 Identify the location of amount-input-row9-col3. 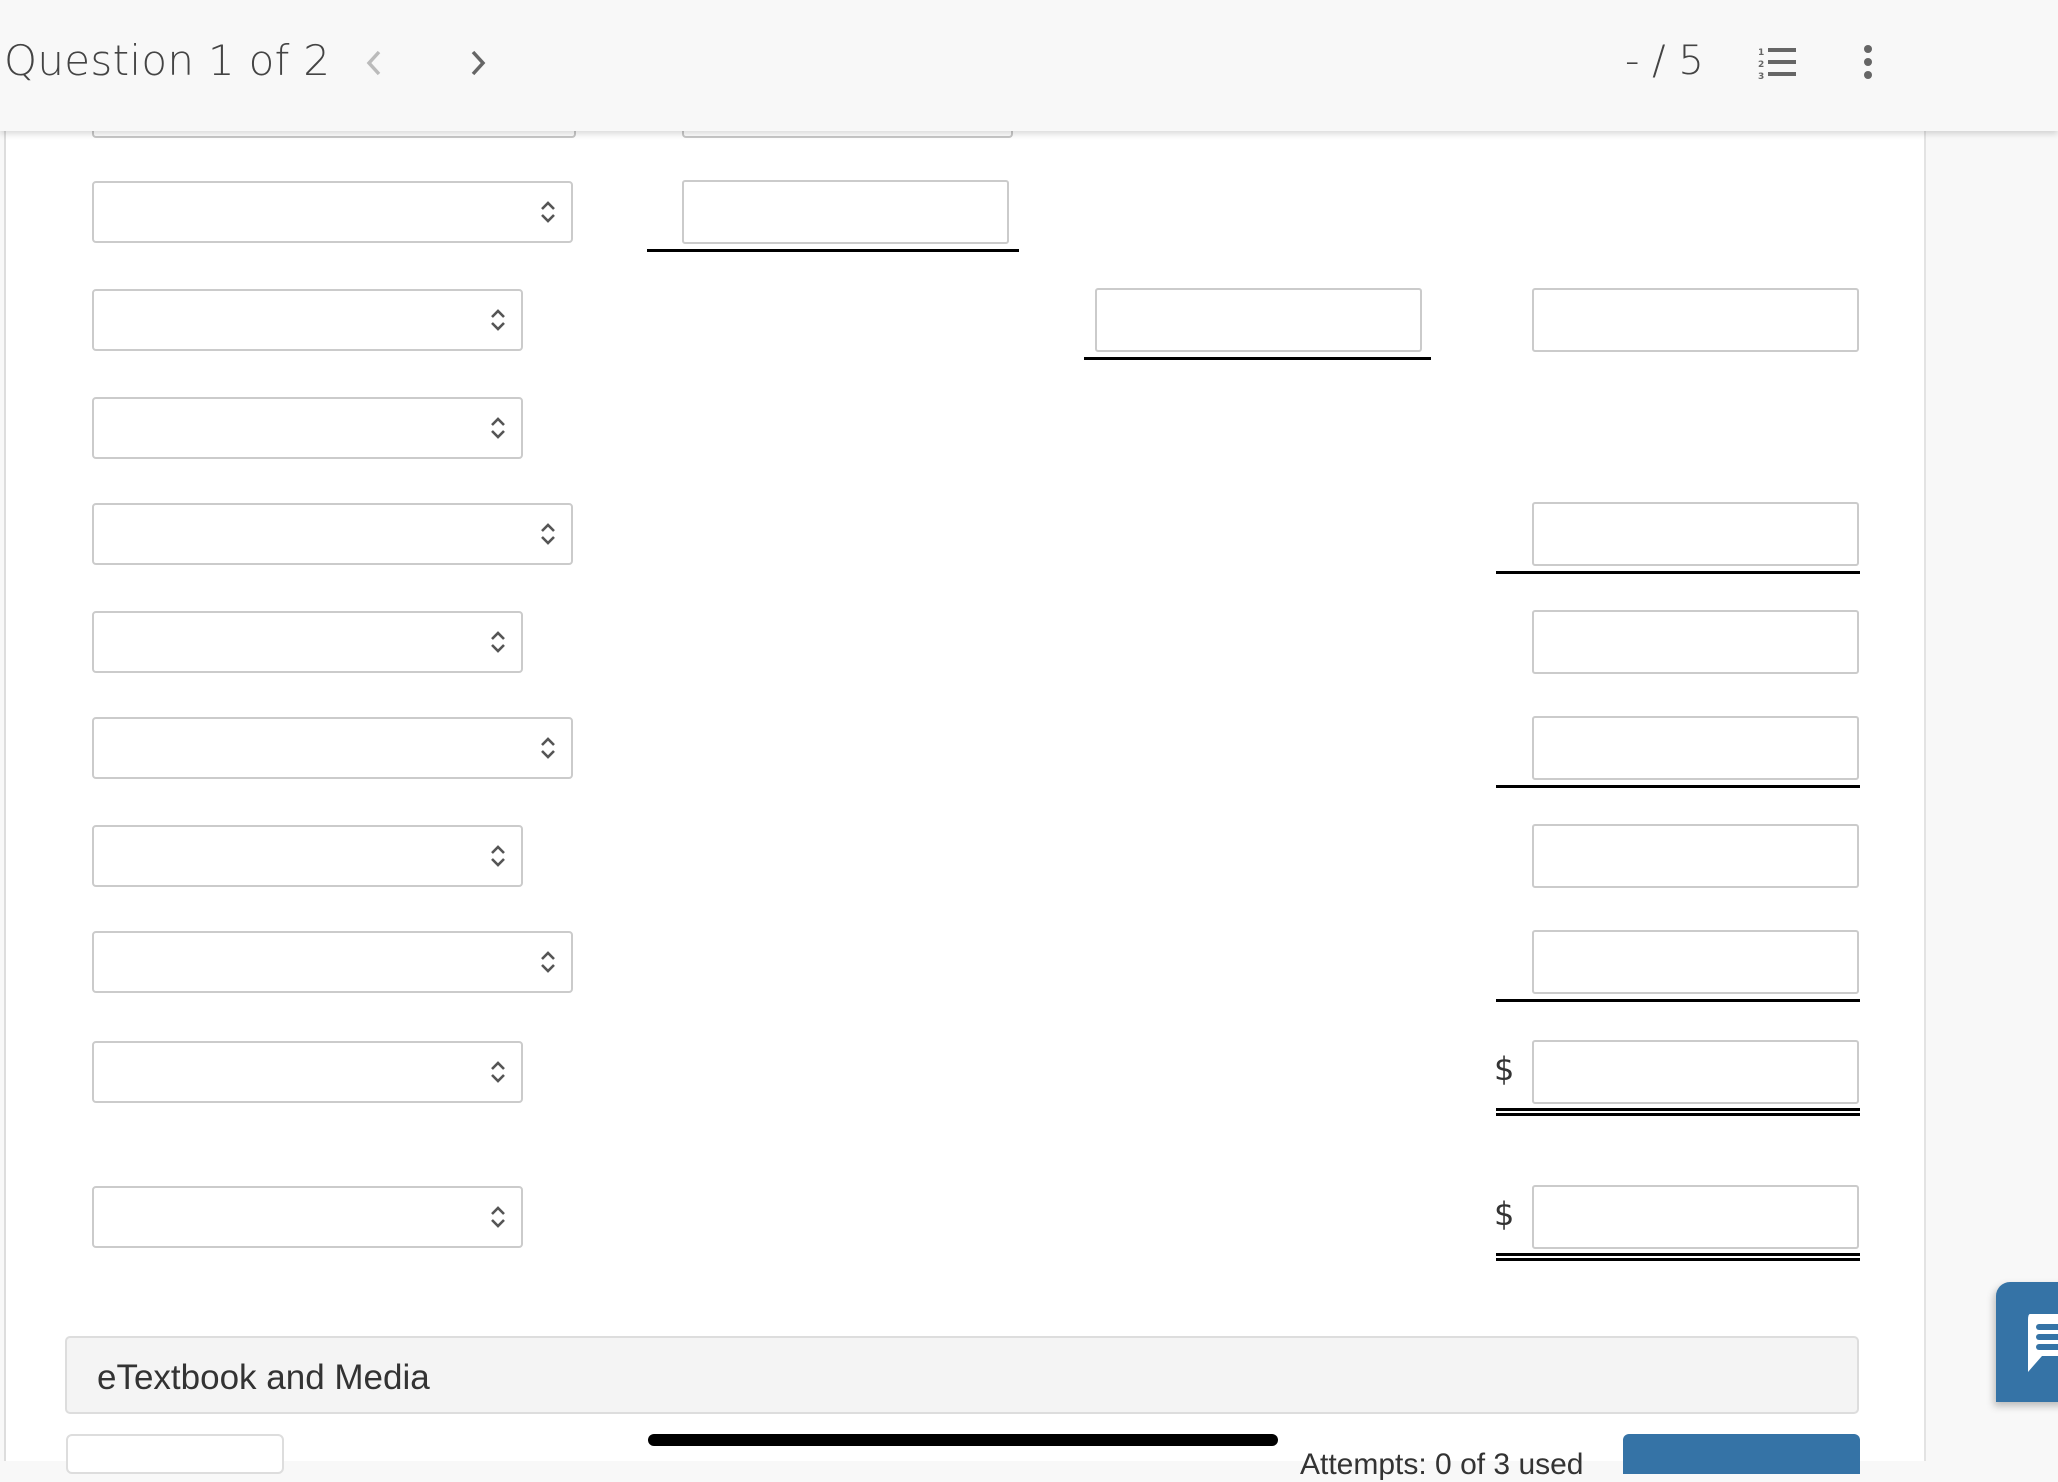
(1695, 1072).